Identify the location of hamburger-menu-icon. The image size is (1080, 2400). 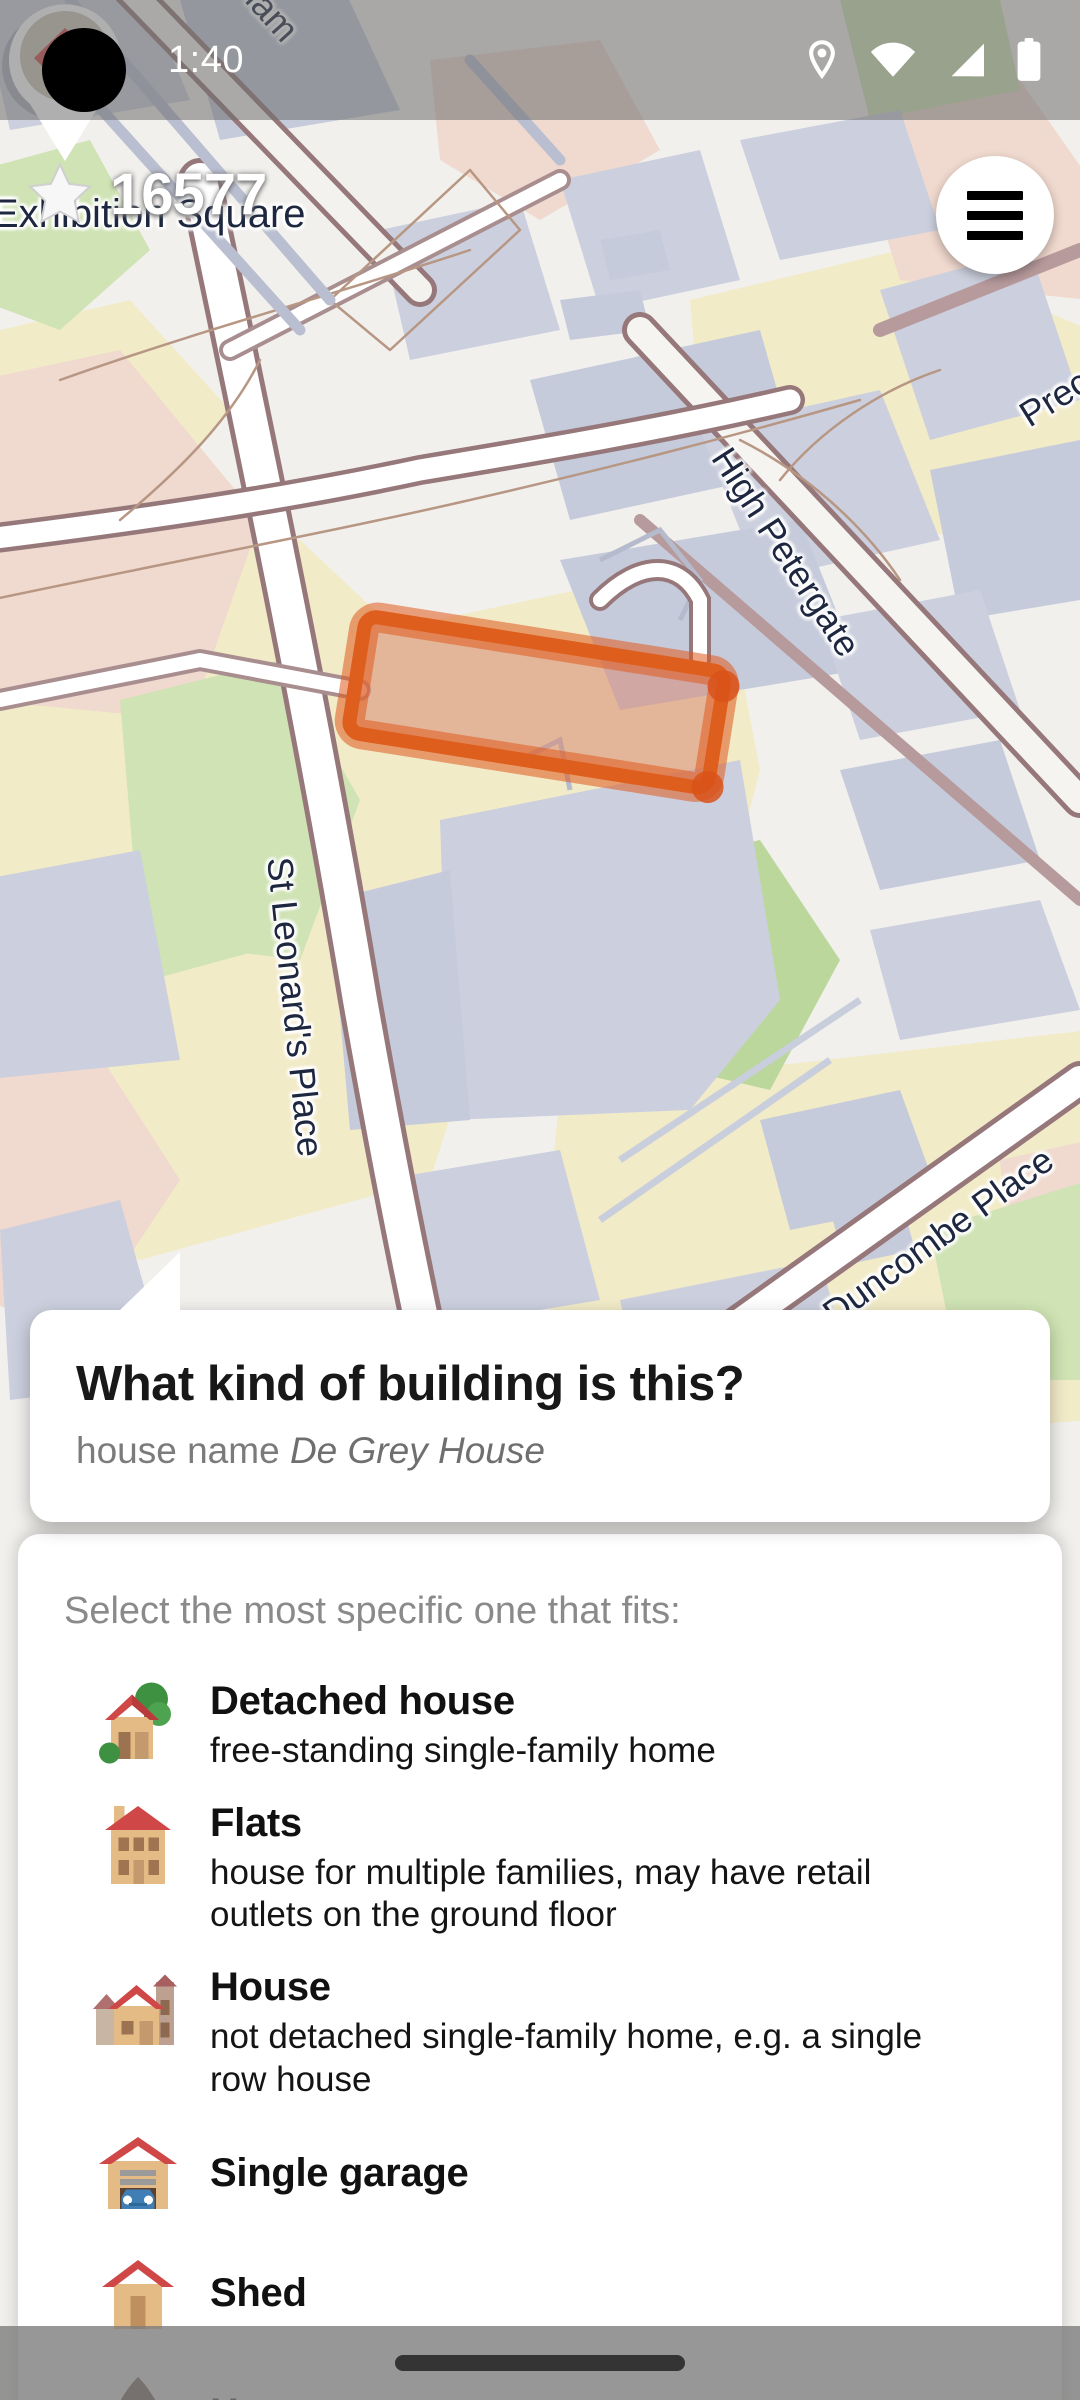
(995, 215).